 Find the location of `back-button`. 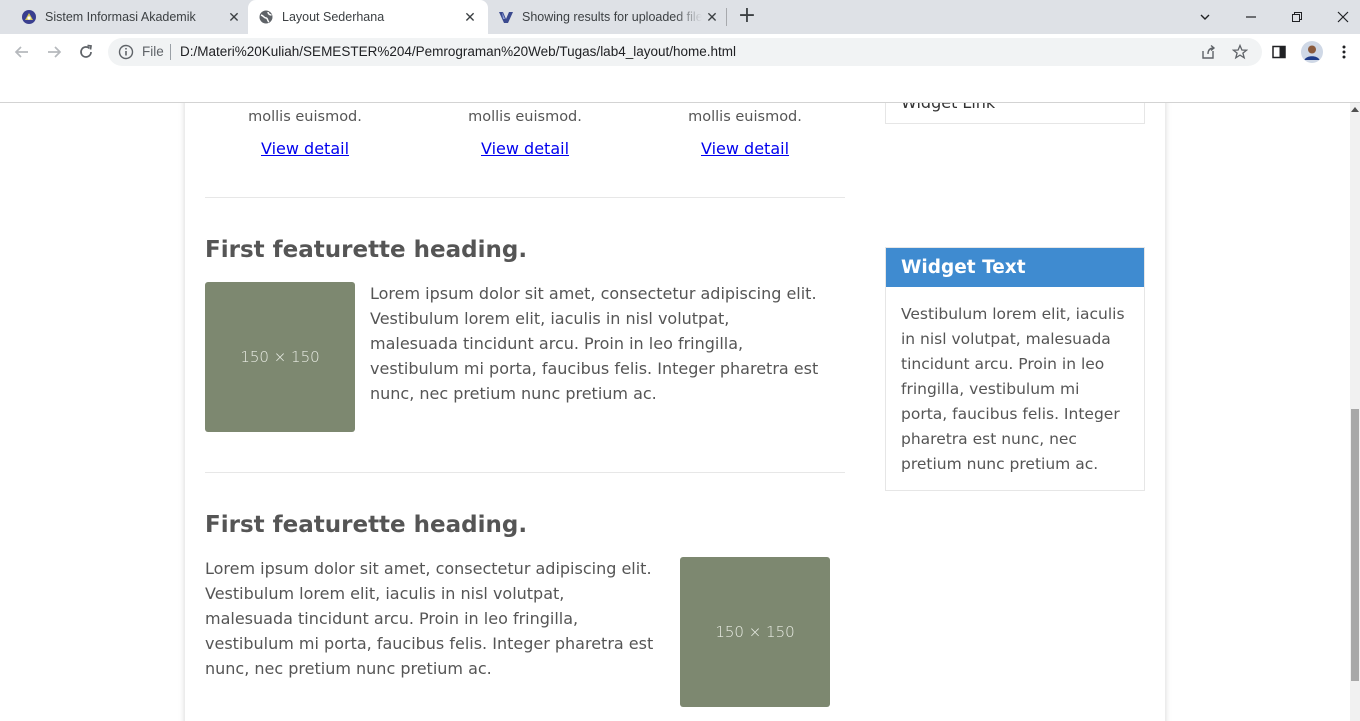

back-button is located at coordinates (22, 52).